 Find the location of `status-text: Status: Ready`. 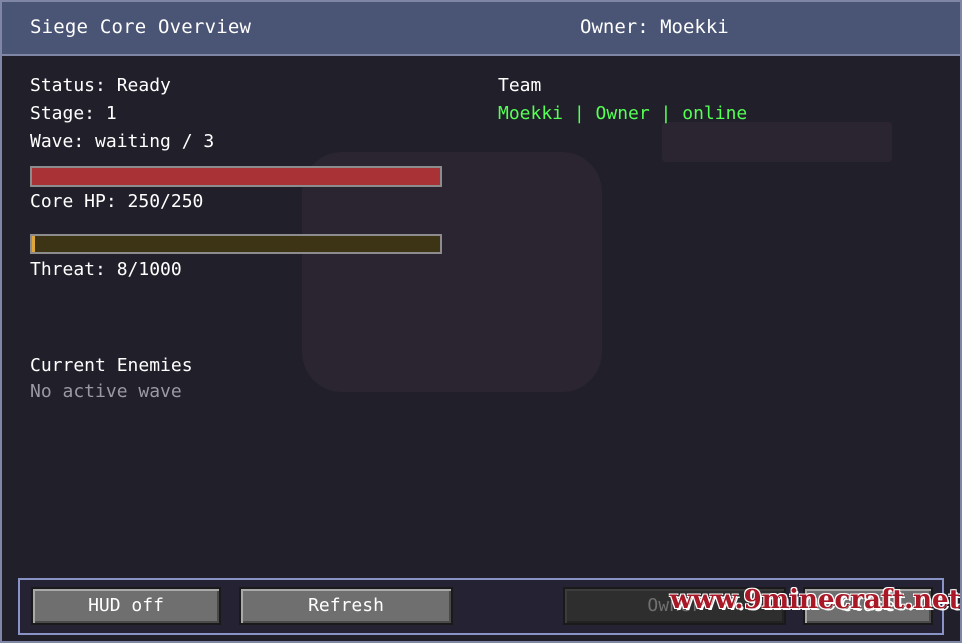

status-text: Status: Ready is located at coordinates (100, 85).